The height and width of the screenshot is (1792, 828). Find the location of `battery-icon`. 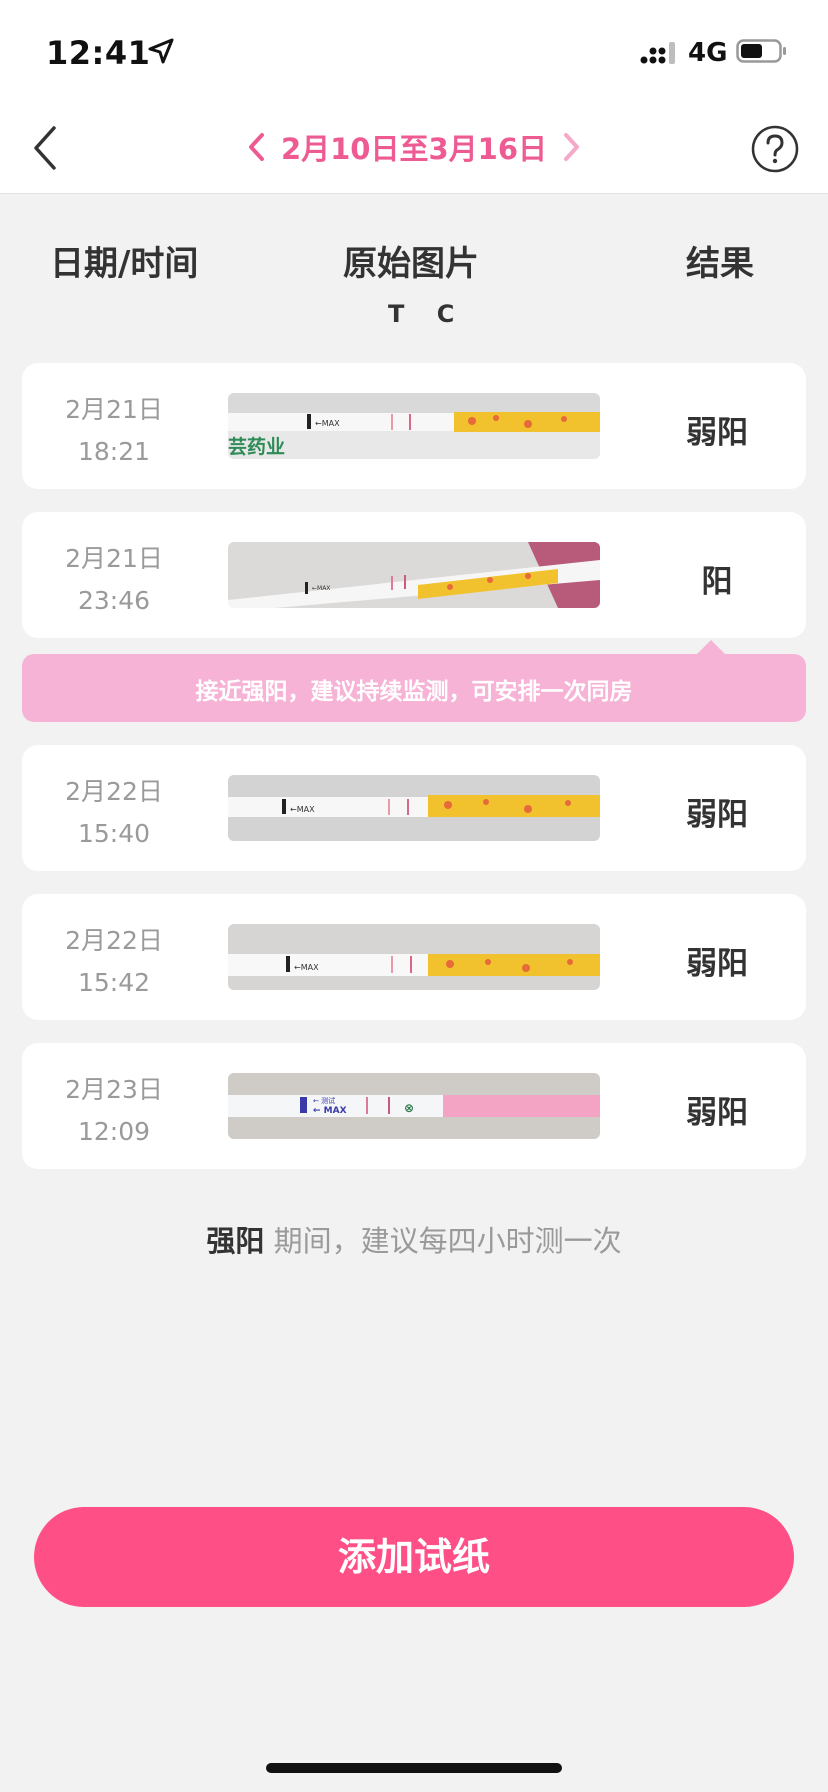

battery-icon is located at coordinates (761, 51).